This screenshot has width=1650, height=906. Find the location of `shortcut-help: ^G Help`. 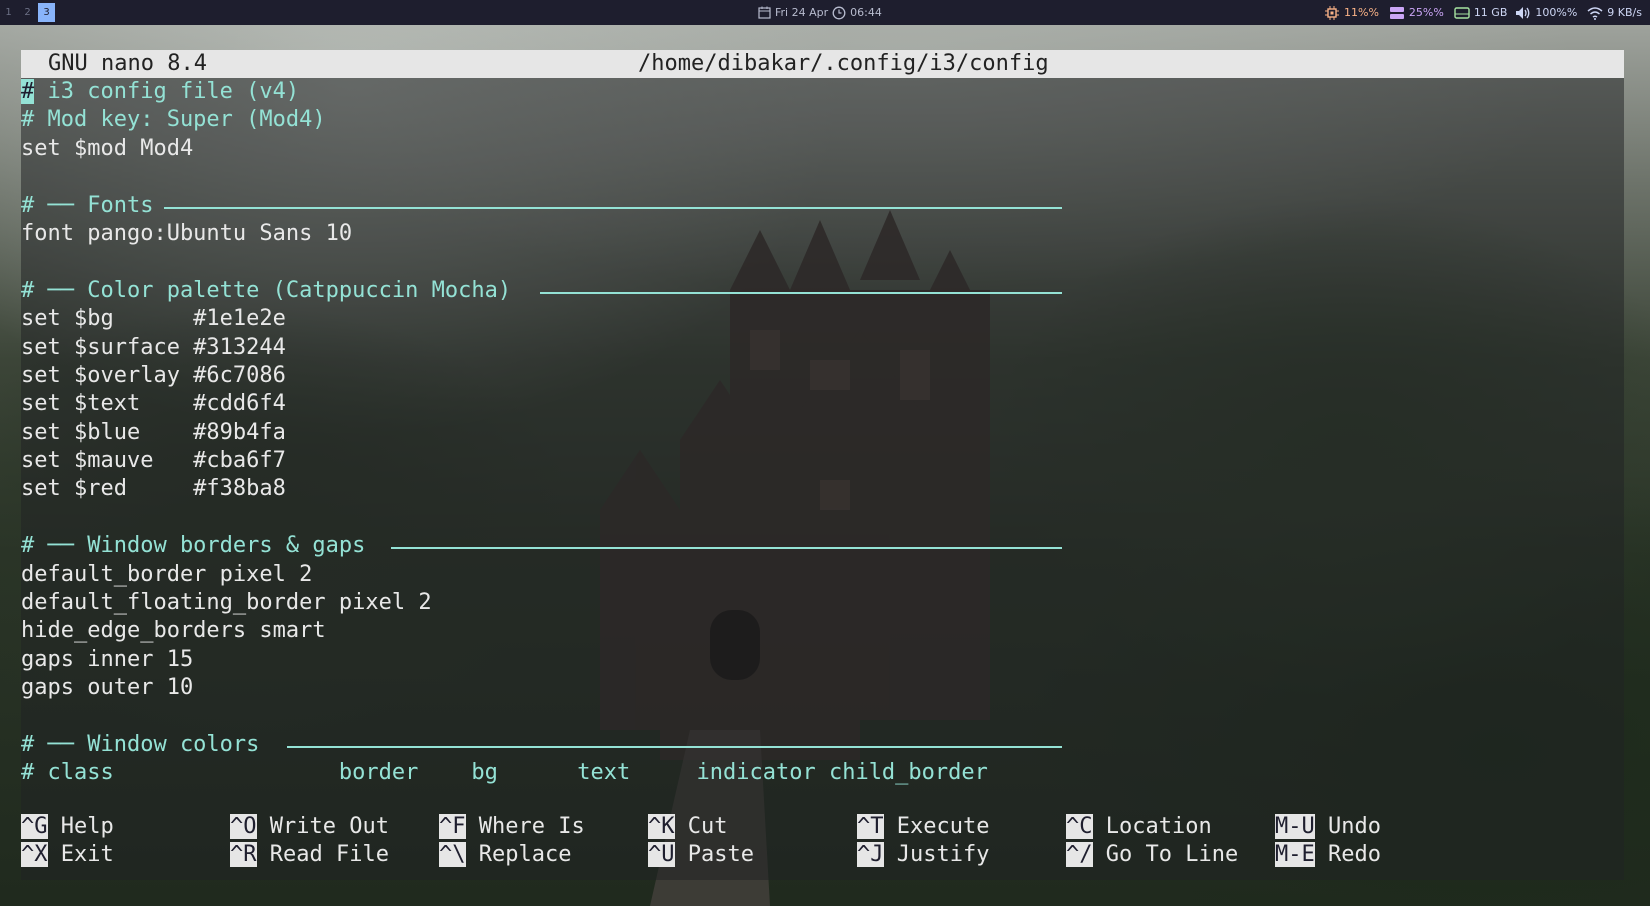

shortcut-help: ^G Help is located at coordinates (67, 827).